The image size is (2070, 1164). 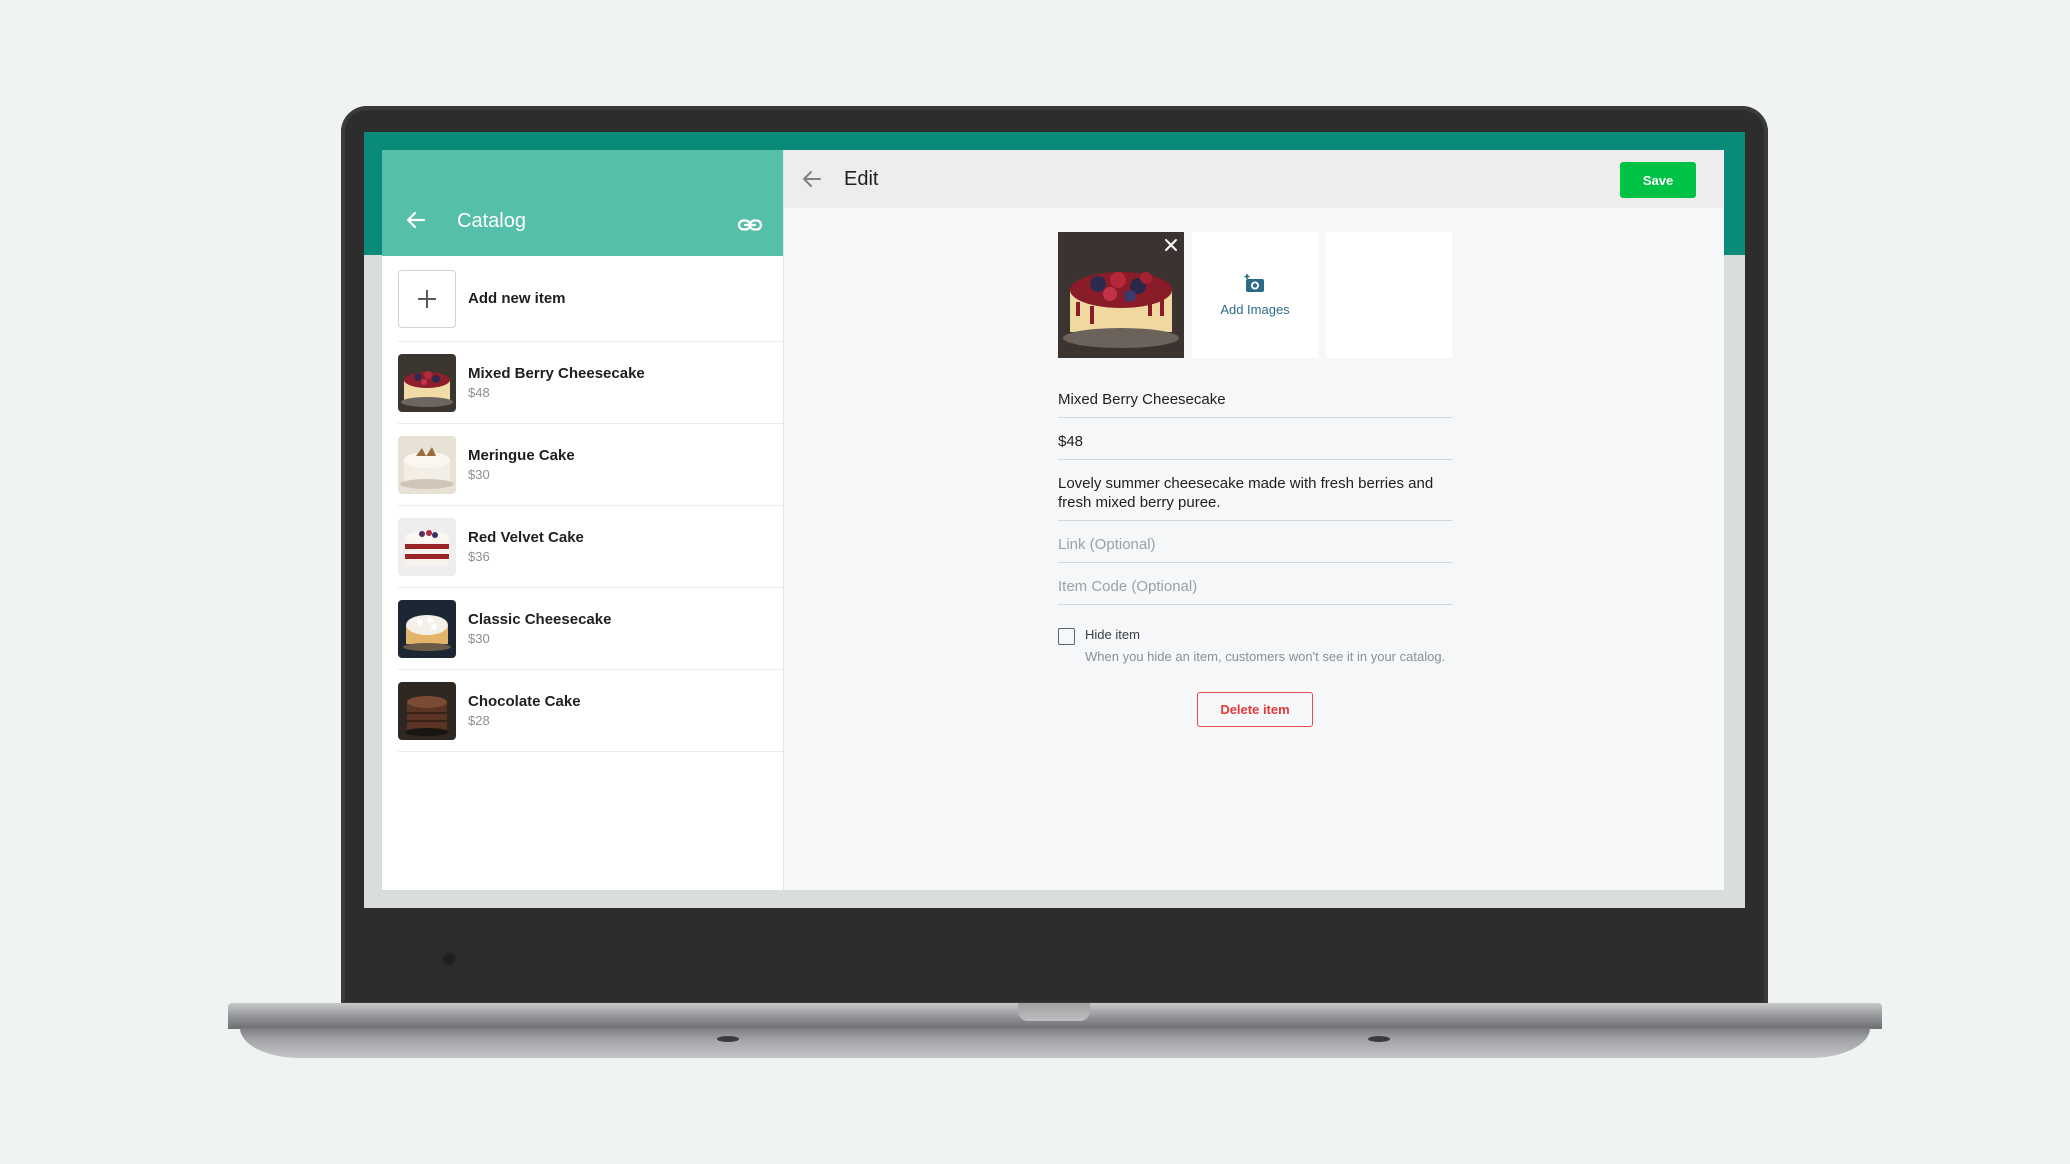 I want to click on image-gallery: Add Images, so click(x=1255, y=295).